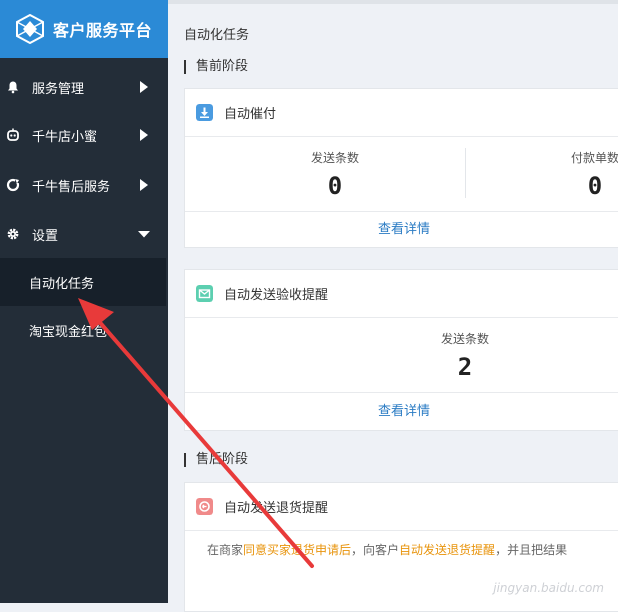  Describe the element at coordinates (13, 134) in the screenshot. I see `robot-icon` at that location.